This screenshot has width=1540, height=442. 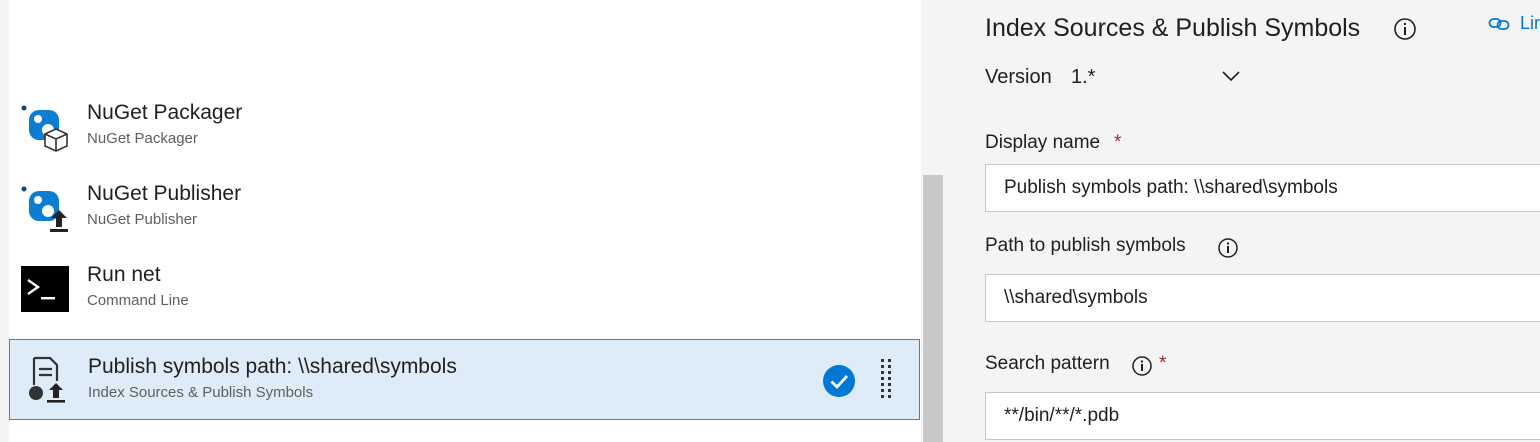 What do you see at coordinates (1231, 76) in the screenshot?
I see `chevron-down-icon` at bounding box center [1231, 76].